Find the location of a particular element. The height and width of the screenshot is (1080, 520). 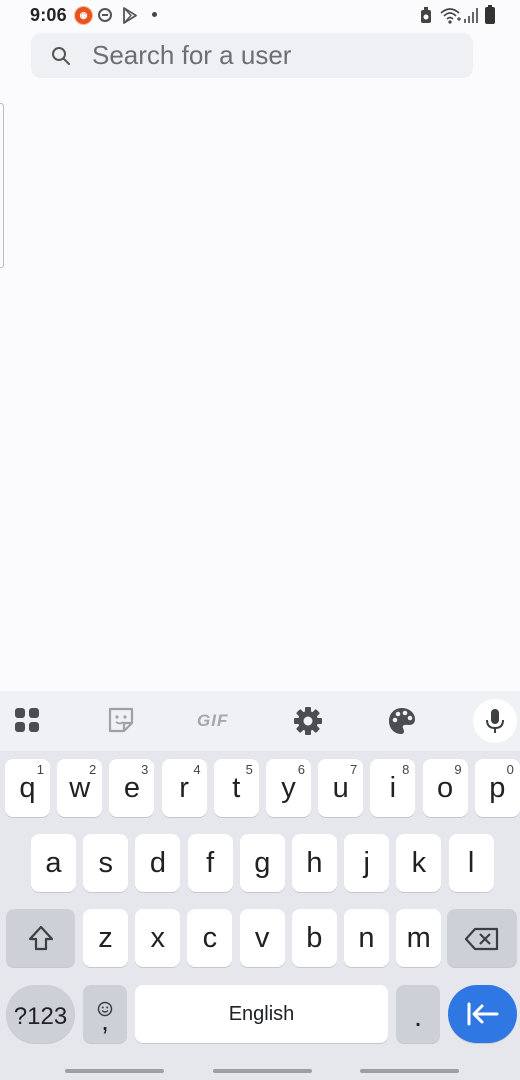

key-u-hint: 7 is located at coordinates (353, 769).